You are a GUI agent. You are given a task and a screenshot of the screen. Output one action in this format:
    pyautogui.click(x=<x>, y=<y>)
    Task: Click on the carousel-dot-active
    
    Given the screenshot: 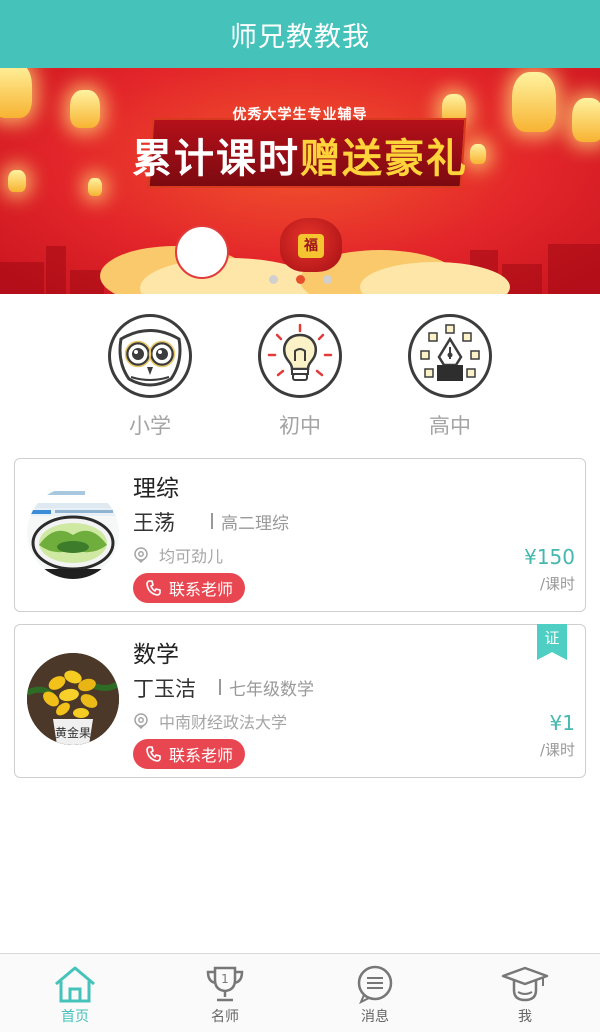 What is the action you would take?
    pyautogui.click(x=300, y=279)
    